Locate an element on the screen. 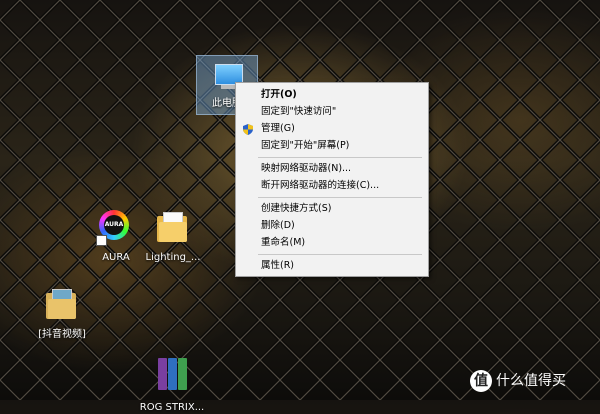 This screenshot has width=600, height=414. menu-item-label: 固定到"开始"屏幕(P) is located at coordinates (305, 145).